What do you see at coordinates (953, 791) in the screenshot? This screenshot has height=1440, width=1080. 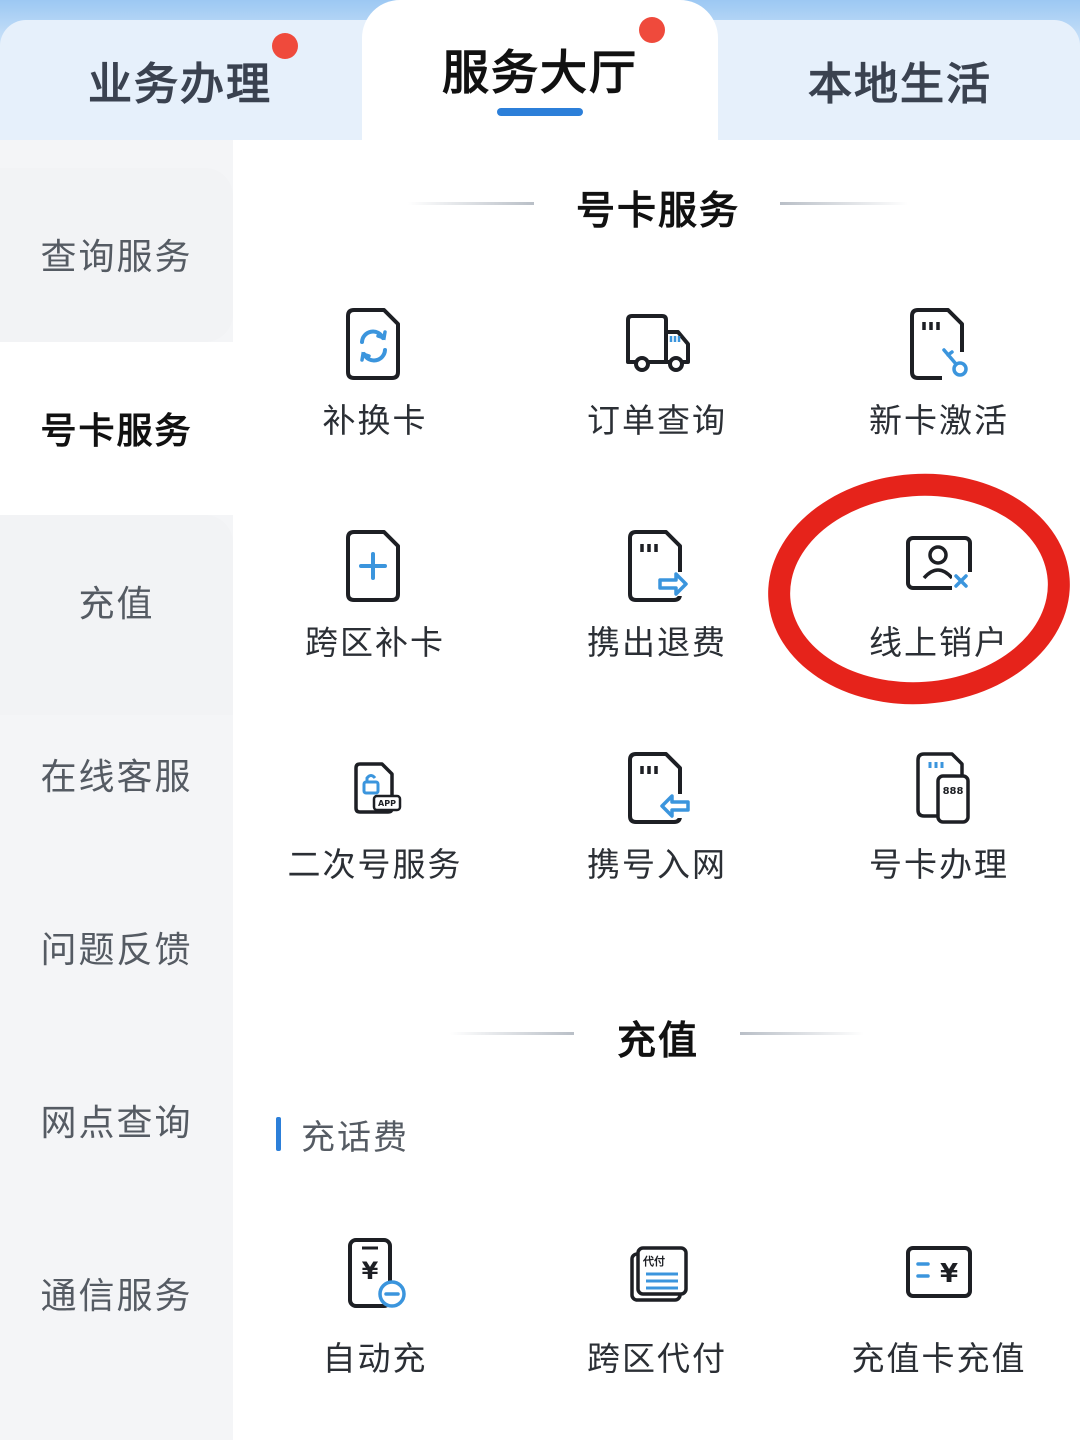 I see `svg-text: 888` at bounding box center [953, 791].